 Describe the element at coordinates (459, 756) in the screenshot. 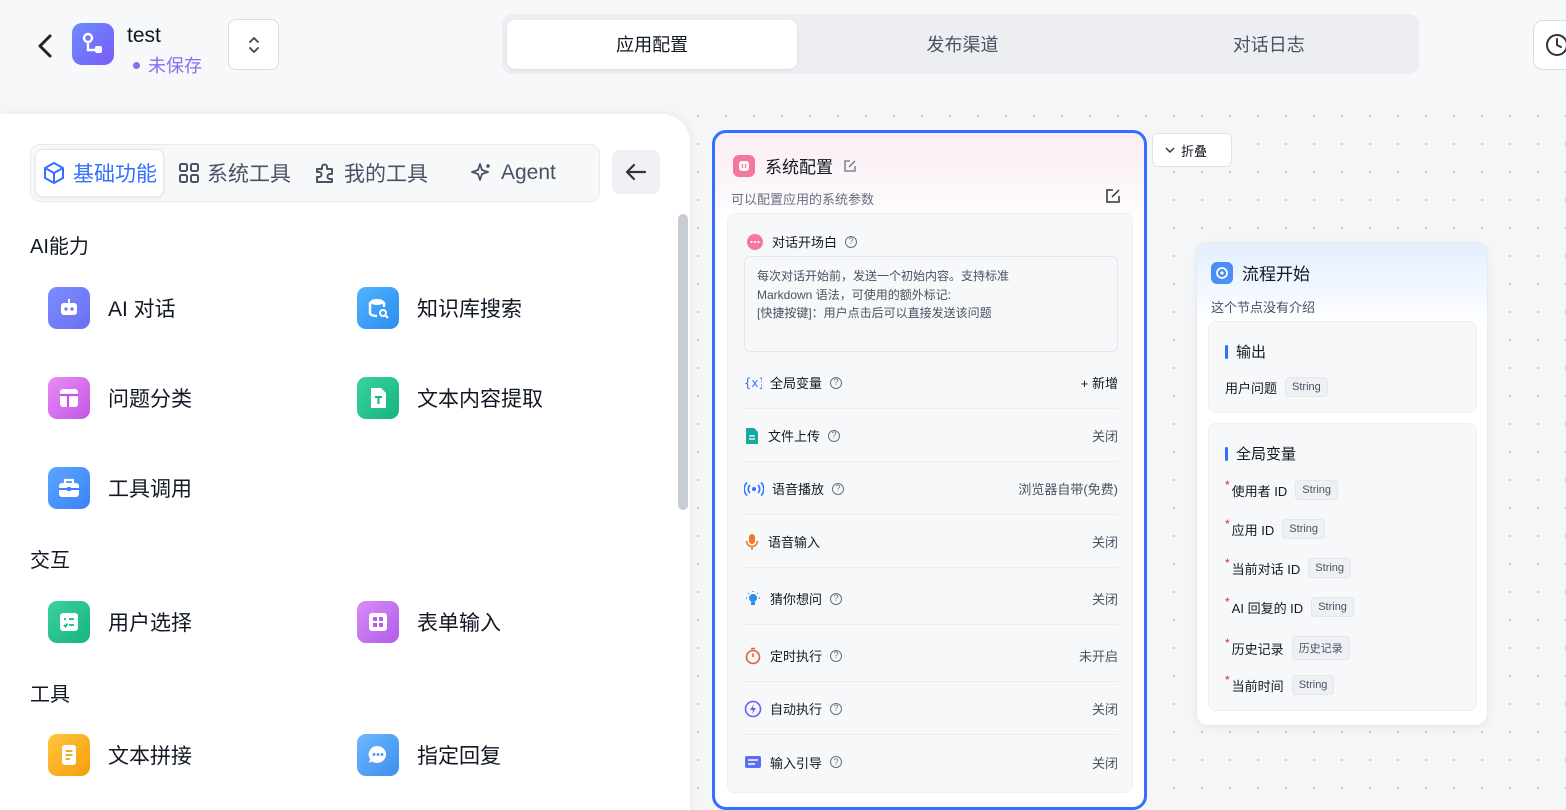

I see `node-label: 指定回复` at that location.